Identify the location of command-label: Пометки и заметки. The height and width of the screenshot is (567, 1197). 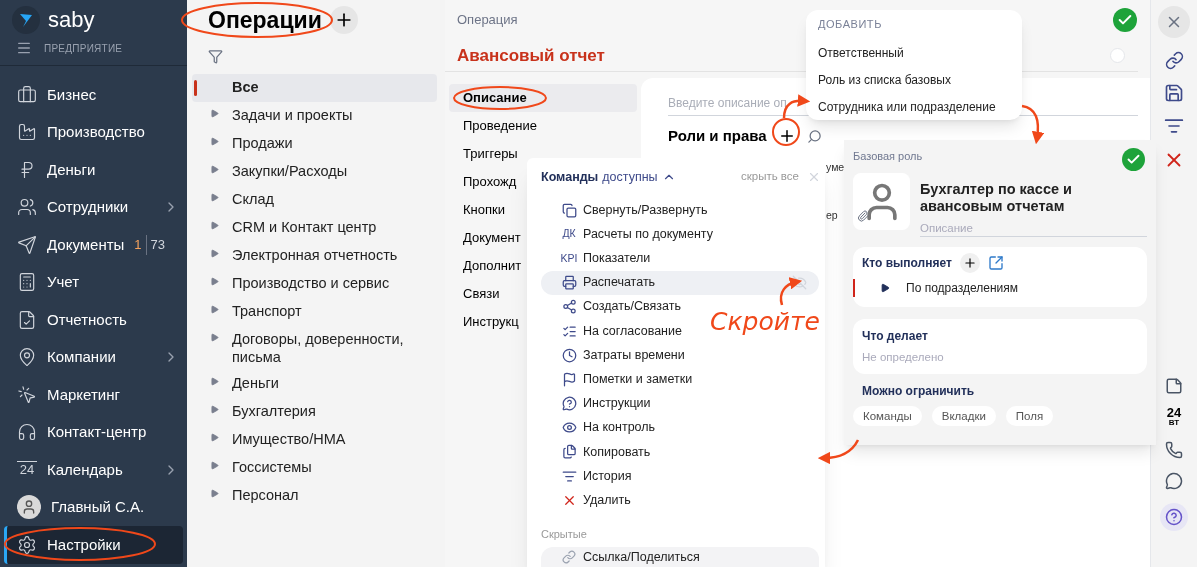
(638, 380).